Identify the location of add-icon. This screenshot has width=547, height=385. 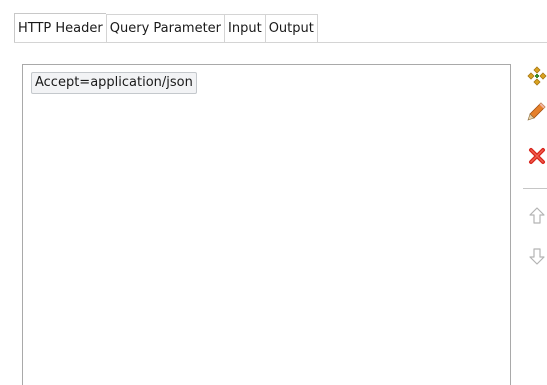
(537, 76).